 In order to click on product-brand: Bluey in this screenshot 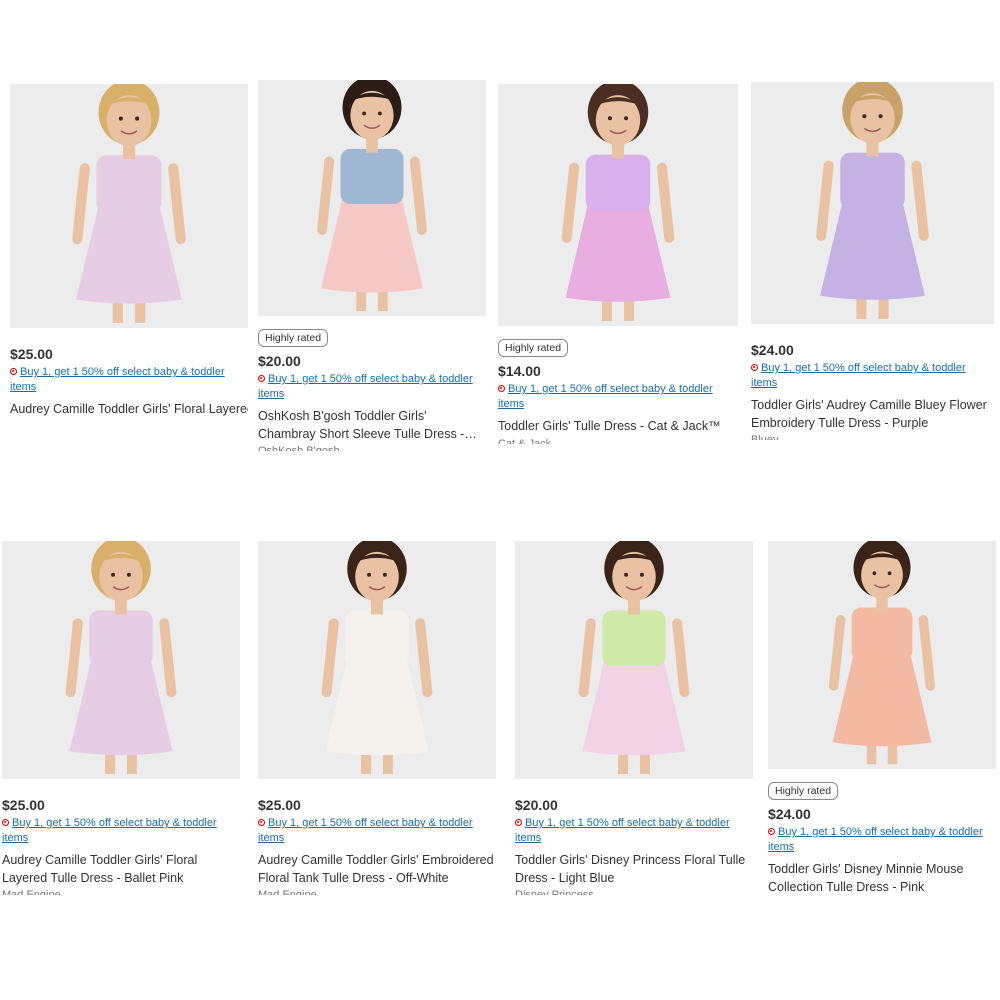, I will do `click(765, 437)`.